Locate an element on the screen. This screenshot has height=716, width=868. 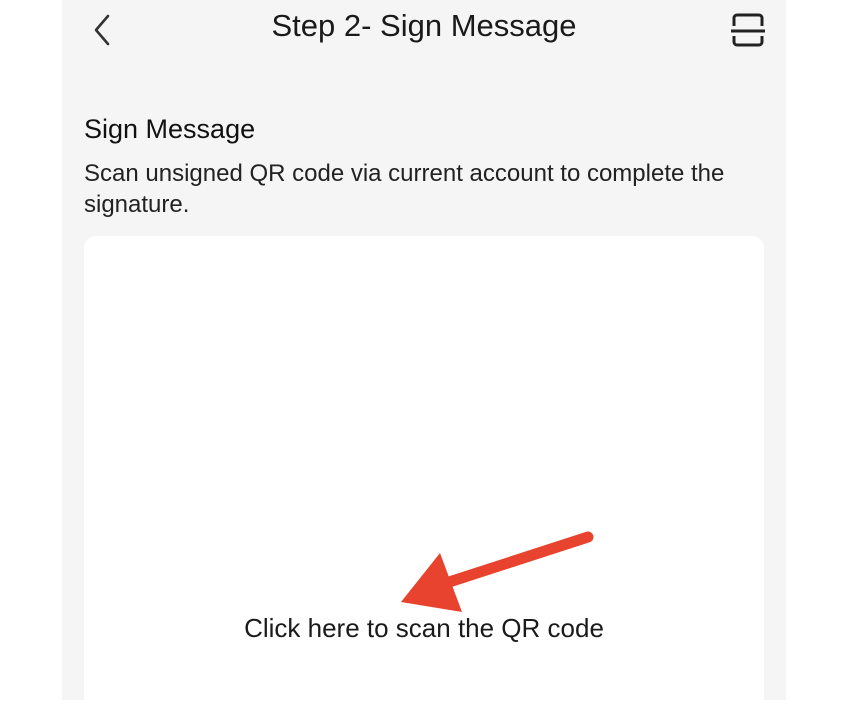
scan-icon is located at coordinates (748, 33).